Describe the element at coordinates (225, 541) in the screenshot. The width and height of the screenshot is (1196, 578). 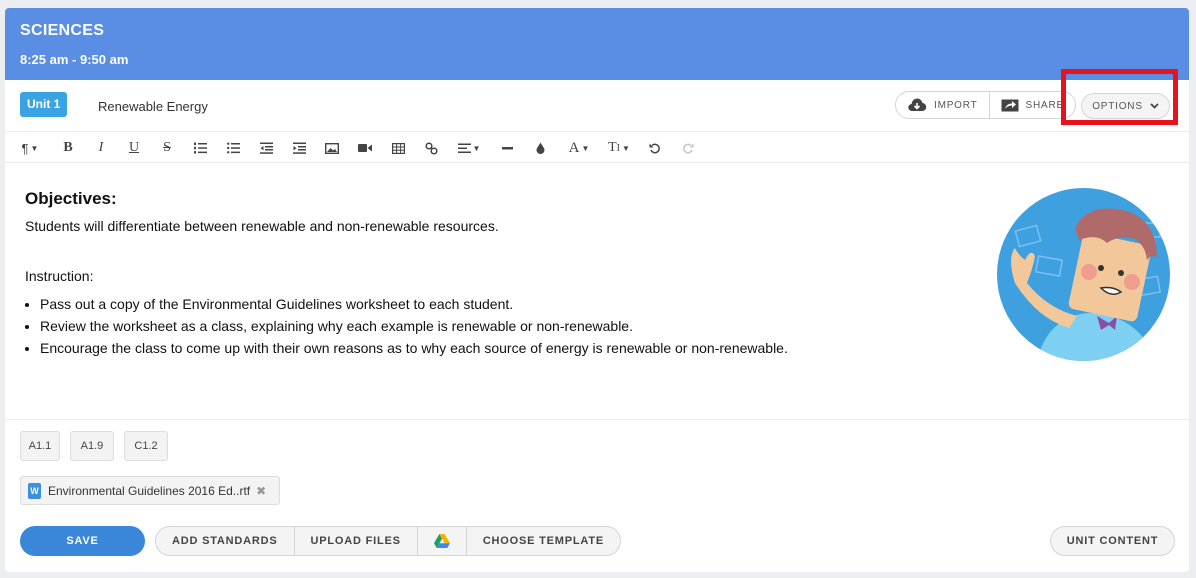
I see `add-standards-button: ADD STANDARDS` at that location.